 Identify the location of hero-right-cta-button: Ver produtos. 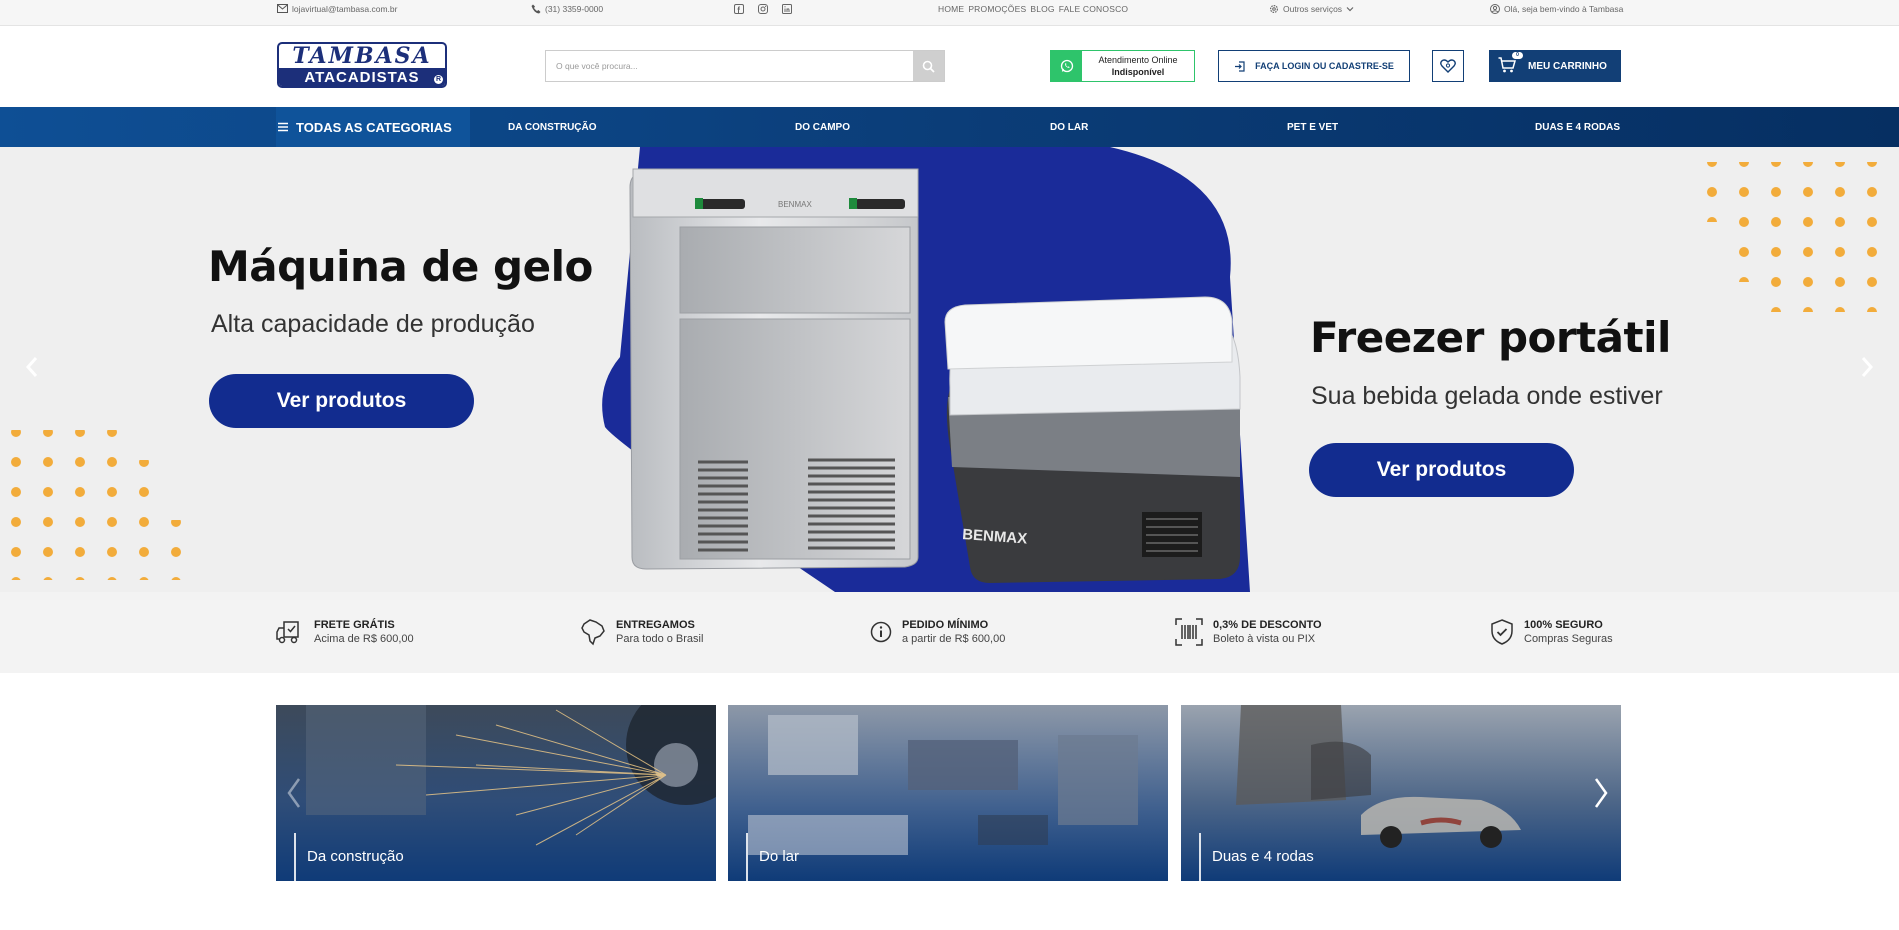
(1441, 470).